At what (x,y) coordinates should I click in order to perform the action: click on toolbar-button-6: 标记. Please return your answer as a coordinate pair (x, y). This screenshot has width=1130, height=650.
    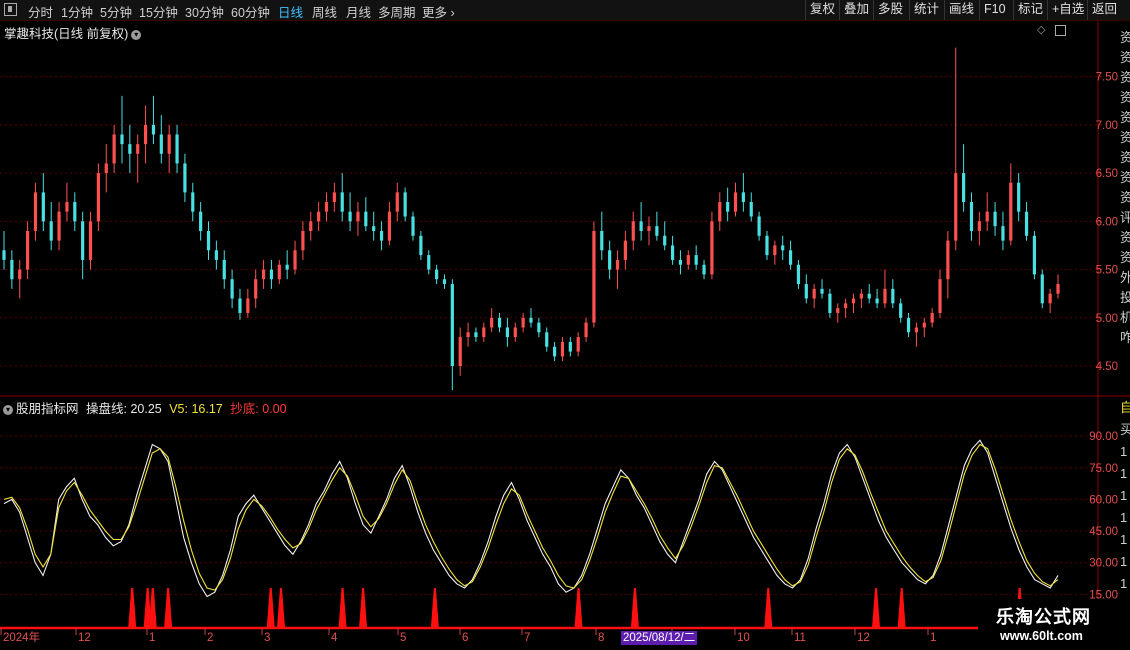
    Looking at the image, I should click on (1030, 10).